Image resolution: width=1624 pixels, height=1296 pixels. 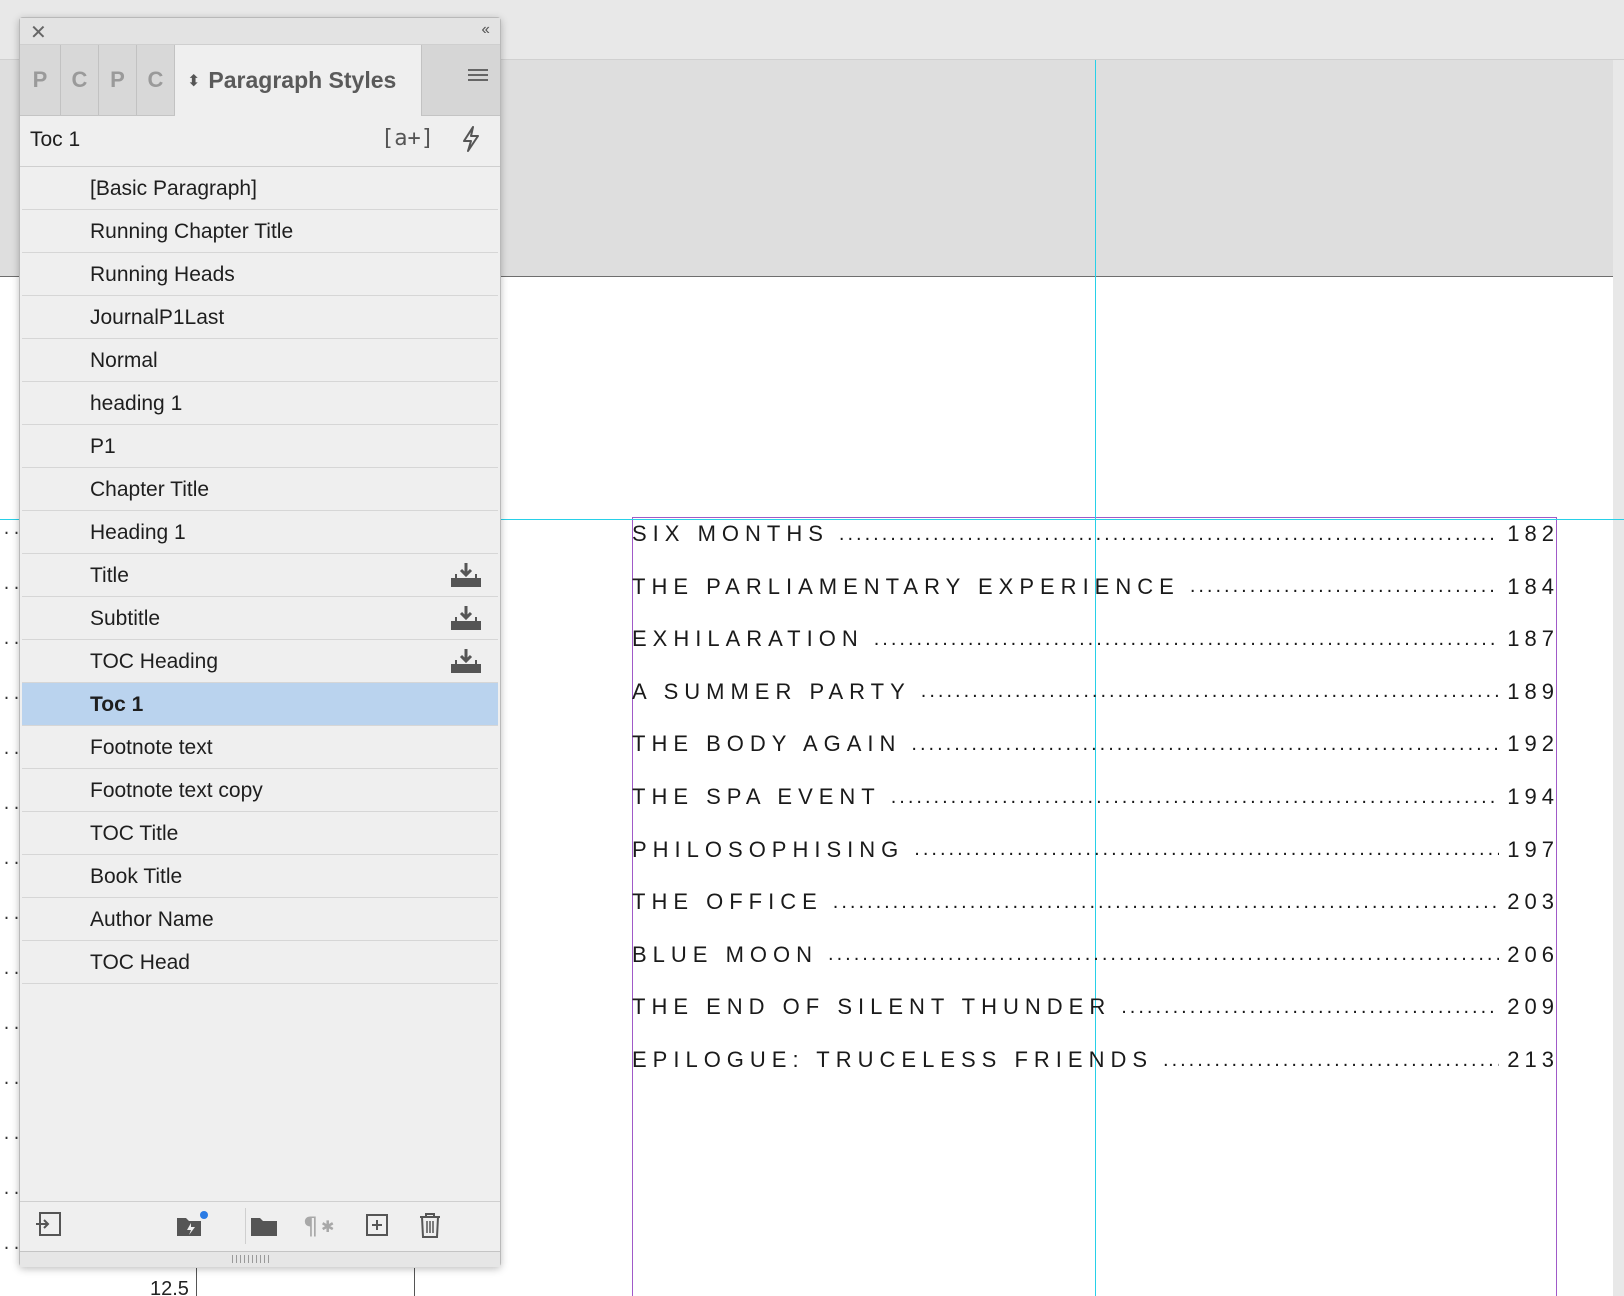 I want to click on toc-entry-title: THE SPA EVENT, so click(x=756, y=796).